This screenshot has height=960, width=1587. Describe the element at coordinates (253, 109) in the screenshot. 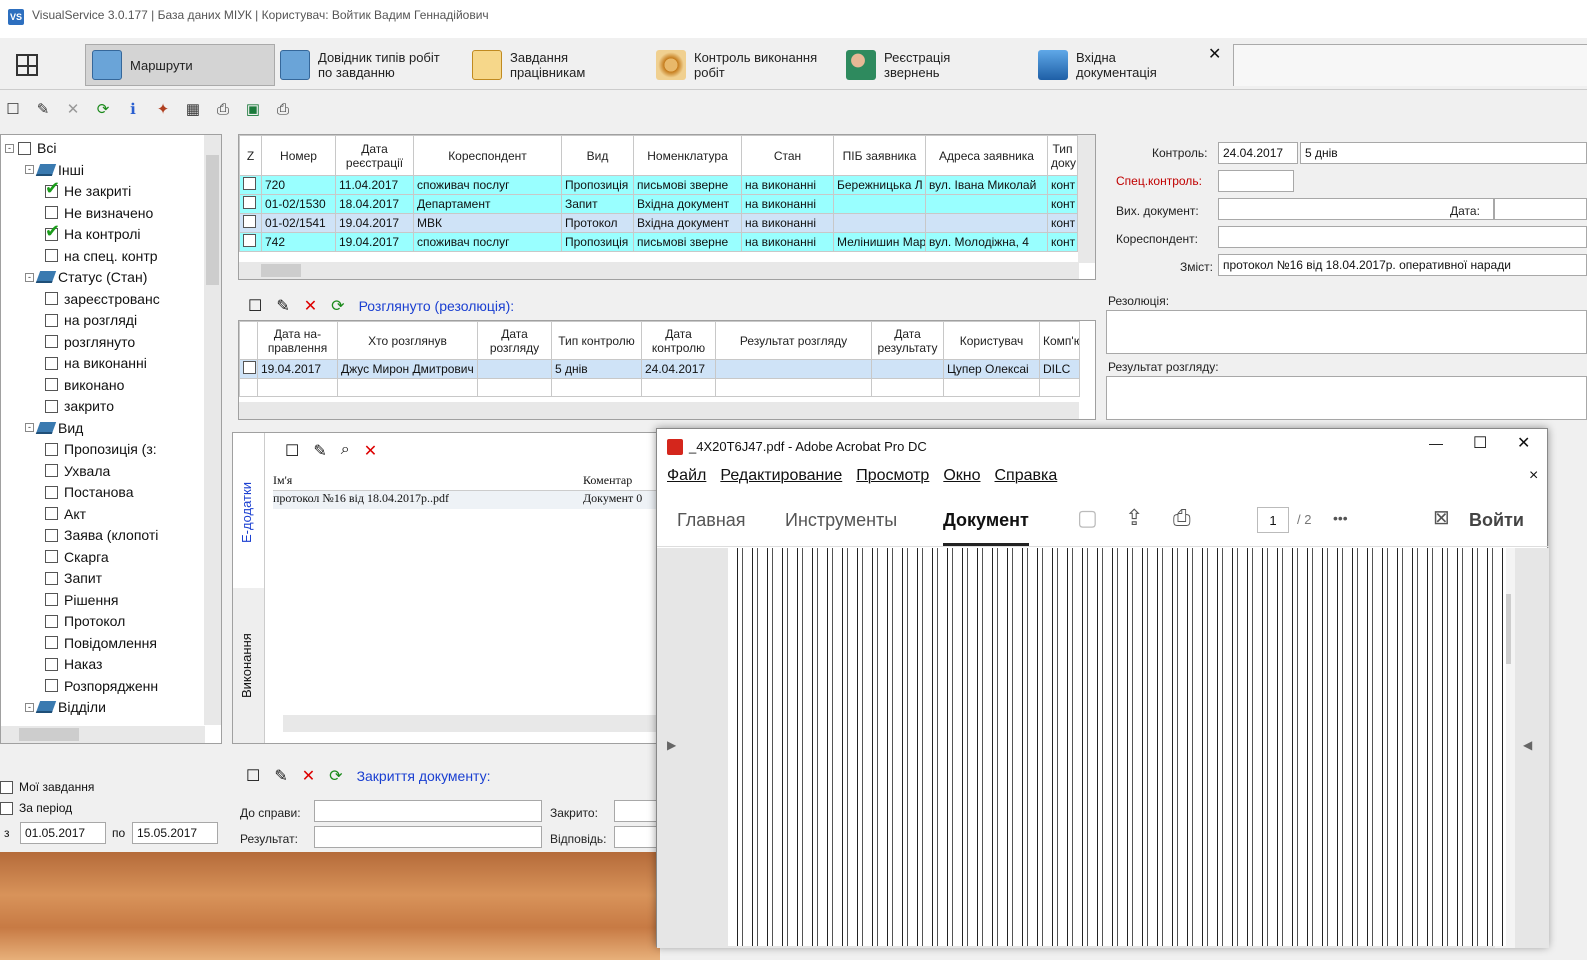

I see `excel-icon: ▣` at that location.